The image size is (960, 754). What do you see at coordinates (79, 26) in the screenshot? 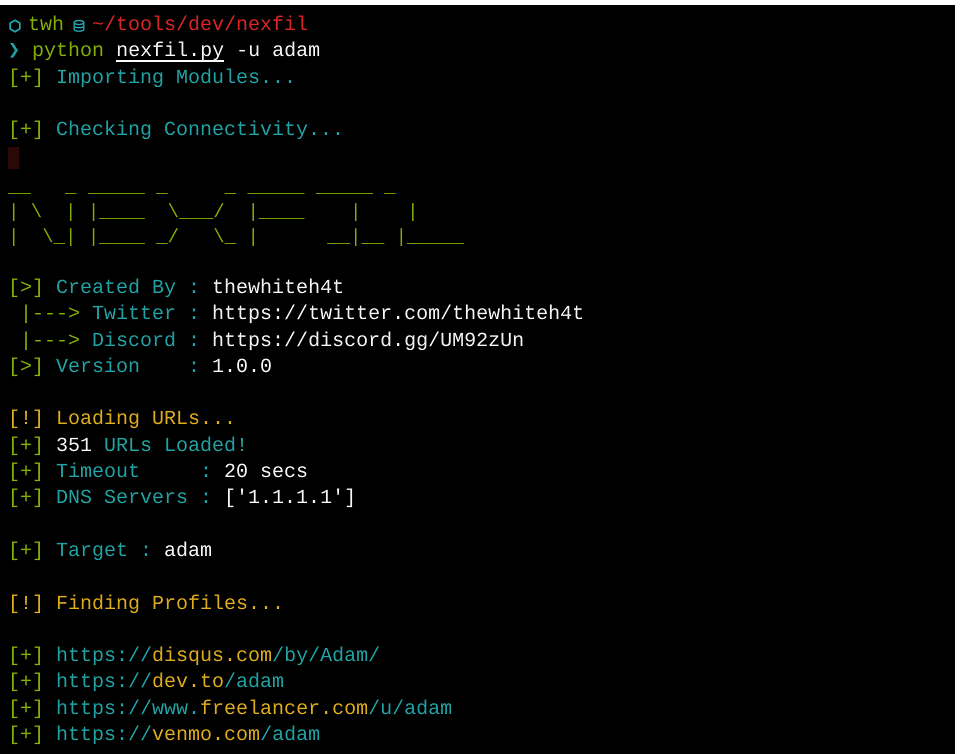
I see `database-icon` at bounding box center [79, 26].